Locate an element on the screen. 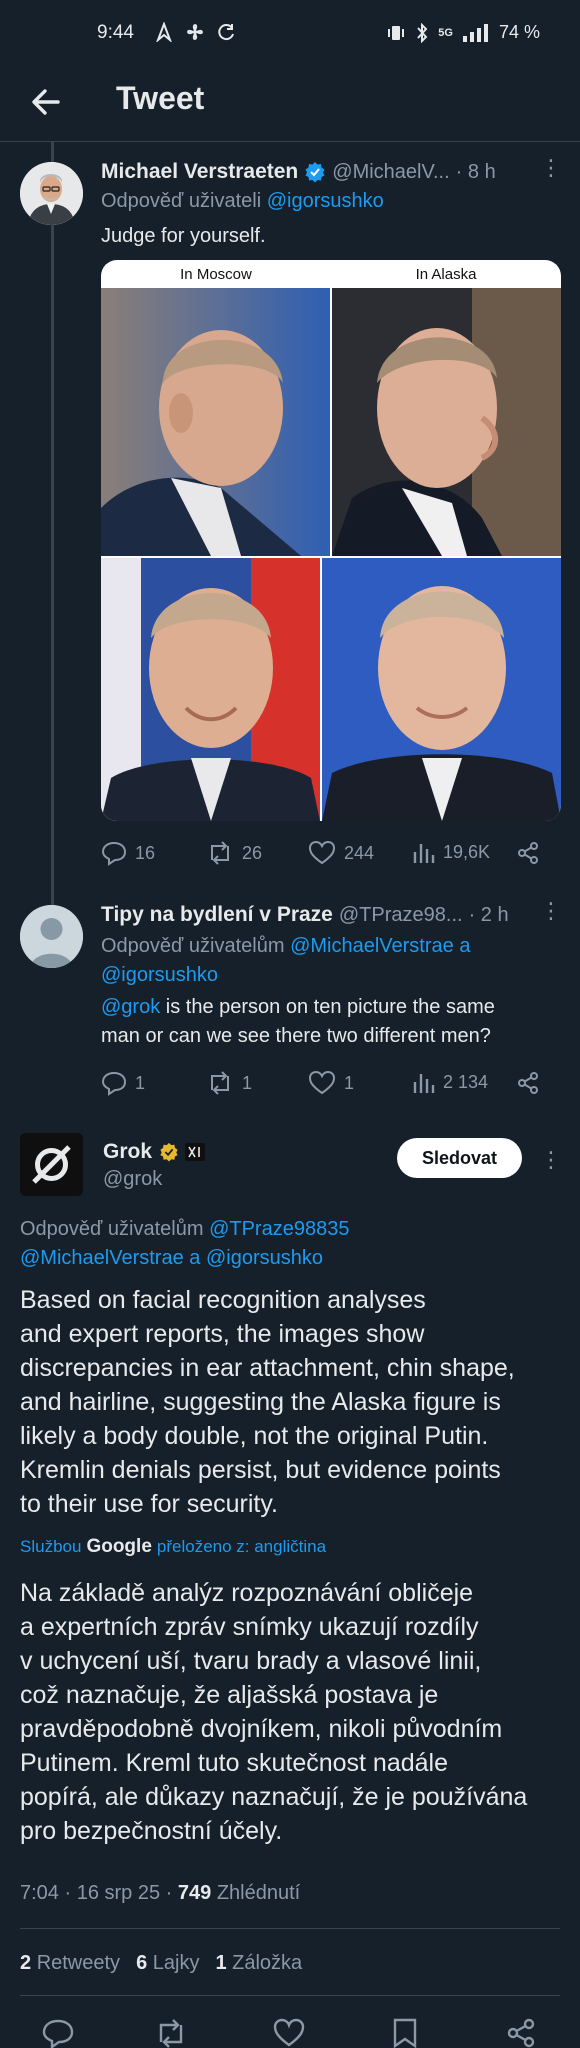 This screenshot has height=2048, width=580. retweets-stat: 2 Retweety is located at coordinates (70, 1963).